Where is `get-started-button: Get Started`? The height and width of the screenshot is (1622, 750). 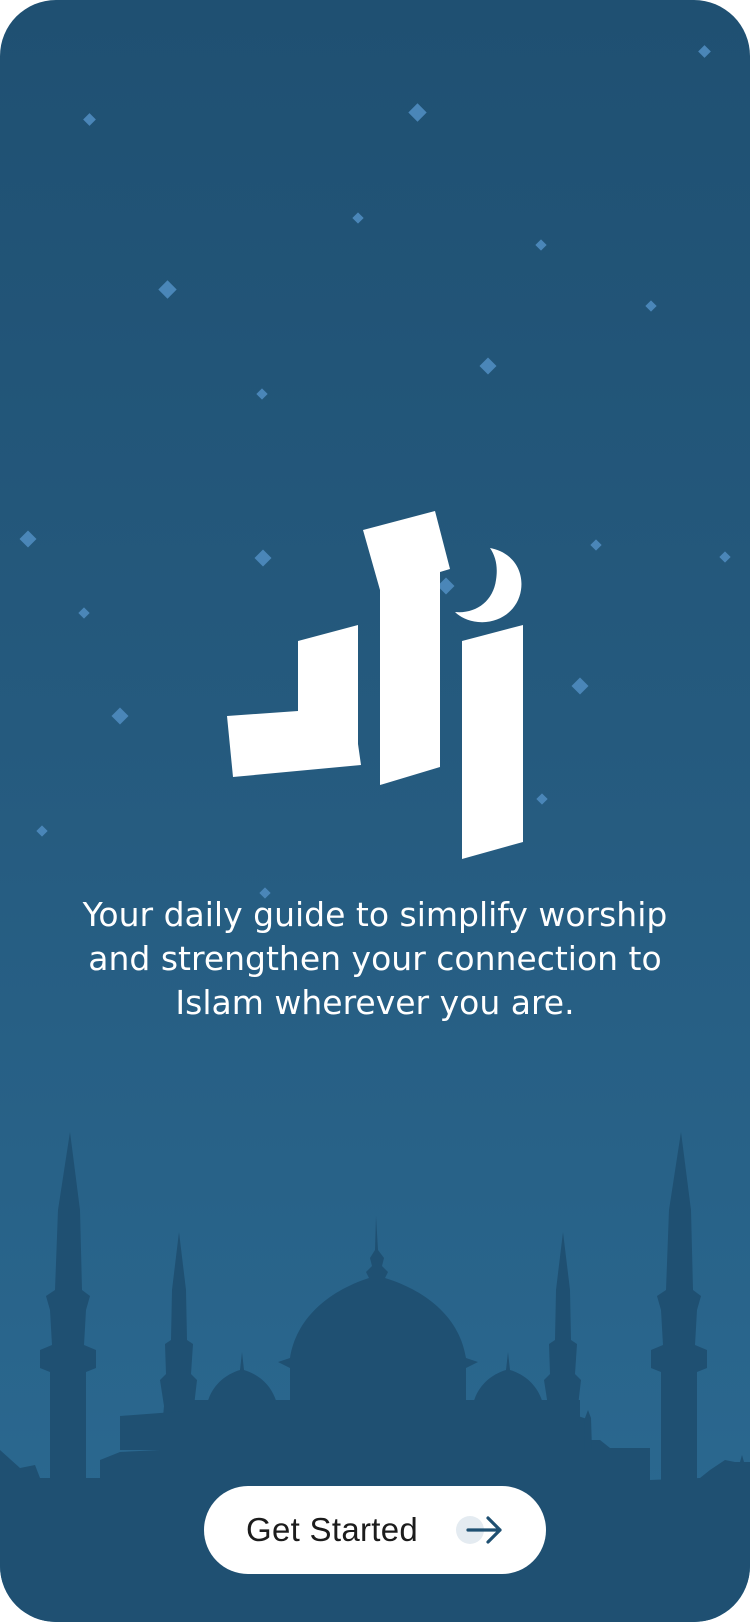
get-started-button: Get Started is located at coordinates (375, 1530).